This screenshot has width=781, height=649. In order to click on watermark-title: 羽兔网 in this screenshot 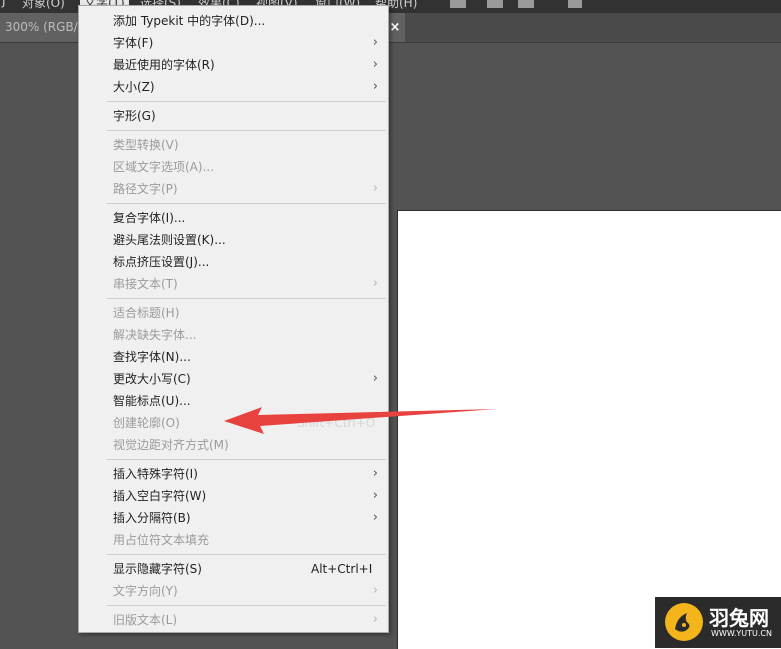, I will do `click(739, 618)`.